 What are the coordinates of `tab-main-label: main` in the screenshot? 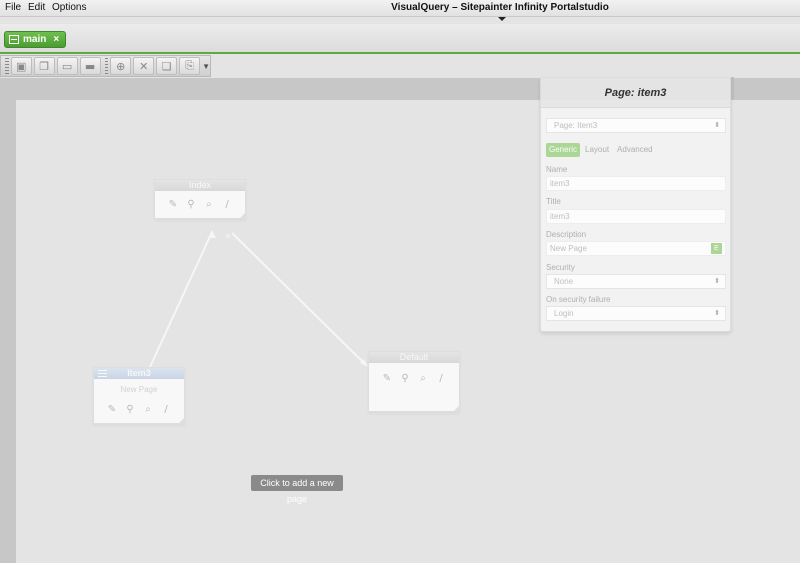 It's located at (35, 39).